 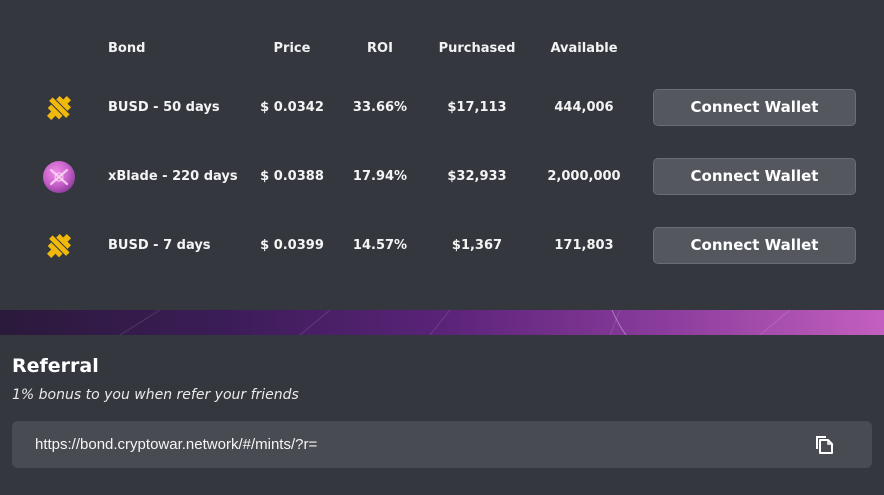 What do you see at coordinates (477, 176) in the screenshot?
I see `bond-purchased: $32,933` at bounding box center [477, 176].